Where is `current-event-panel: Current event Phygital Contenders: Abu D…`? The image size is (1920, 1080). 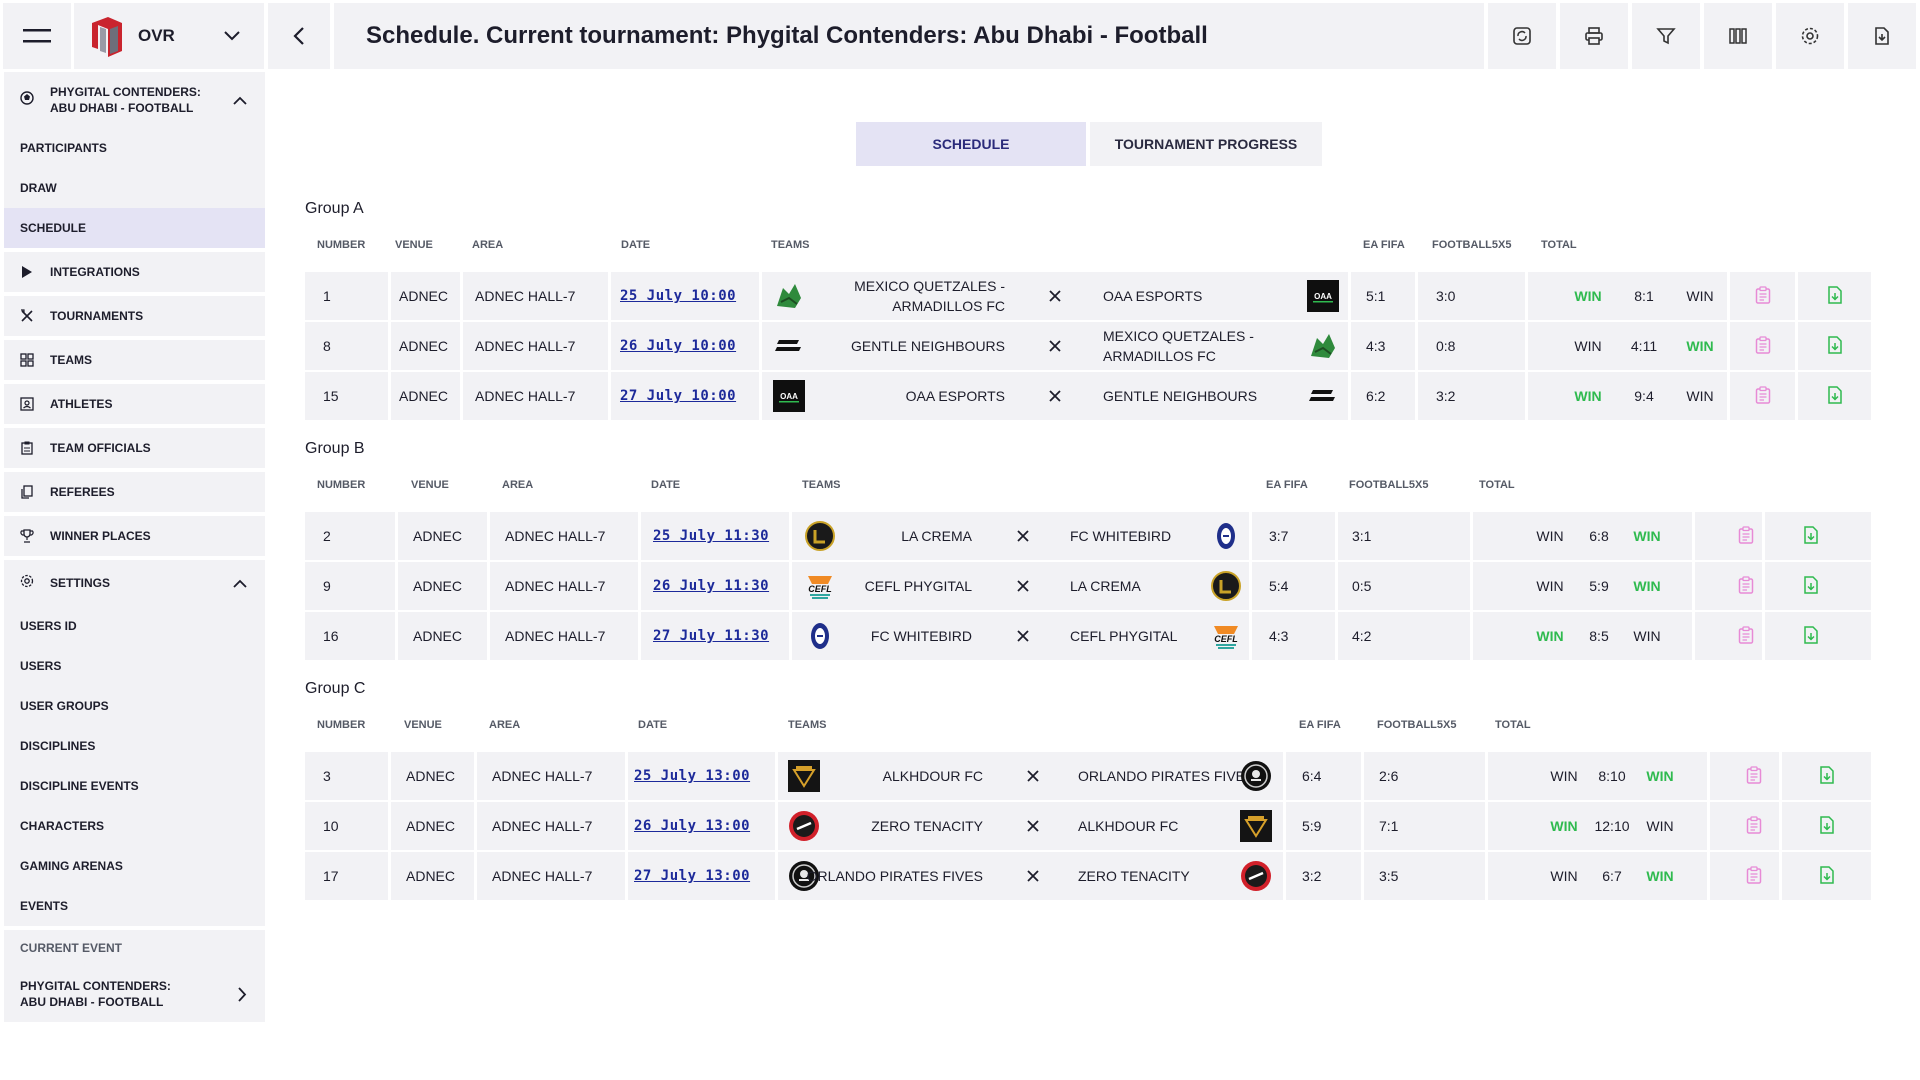
current-event-panel: Current event Phygital Contenders: Abu D… is located at coordinates (134, 976).